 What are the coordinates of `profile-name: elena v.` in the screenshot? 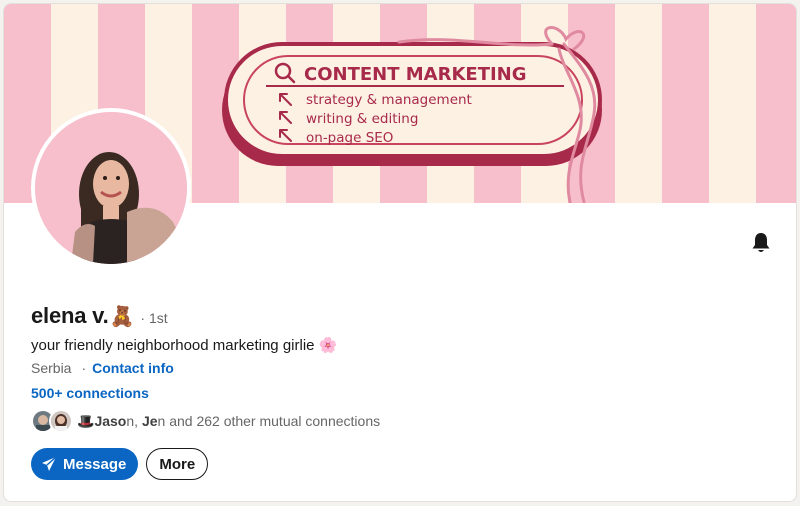 It's located at (70, 315).